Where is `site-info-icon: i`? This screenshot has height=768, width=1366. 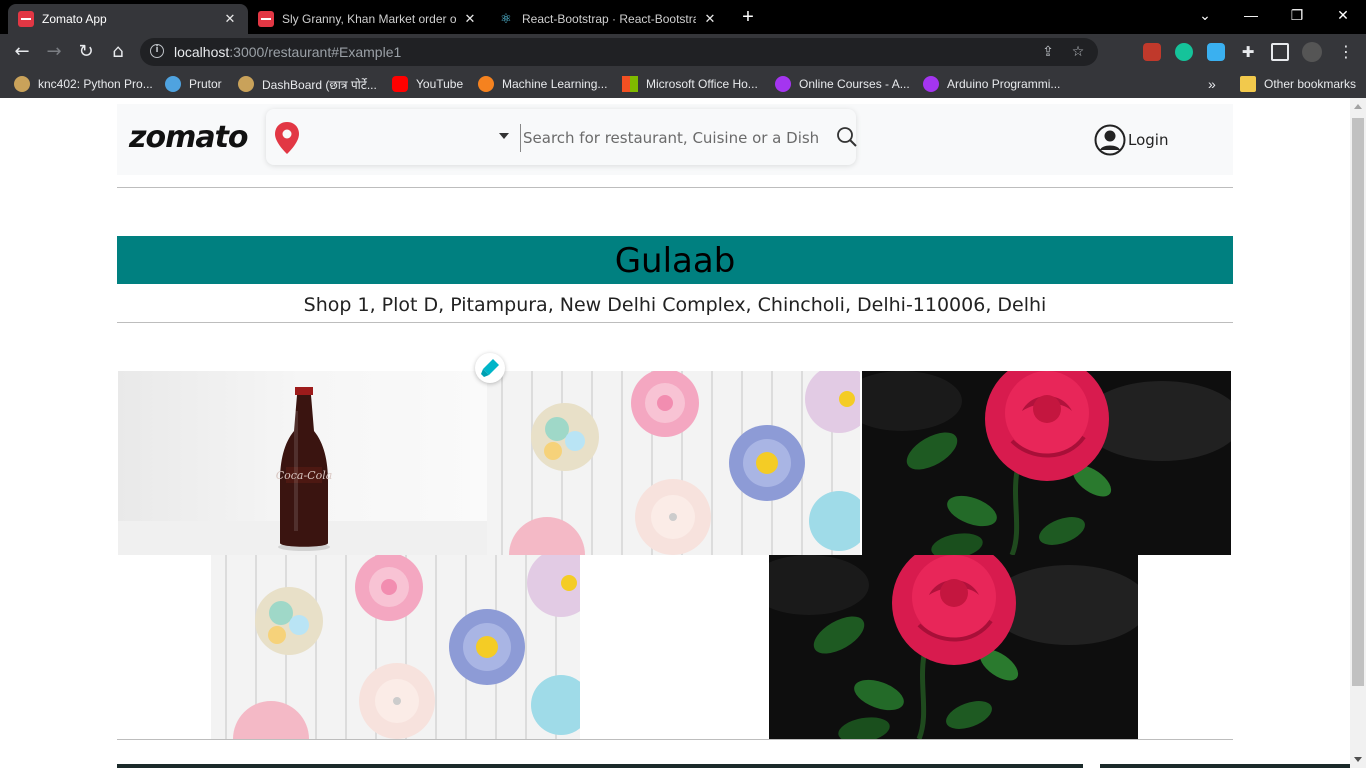
site-info-icon: i is located at coordinates (157, 51).